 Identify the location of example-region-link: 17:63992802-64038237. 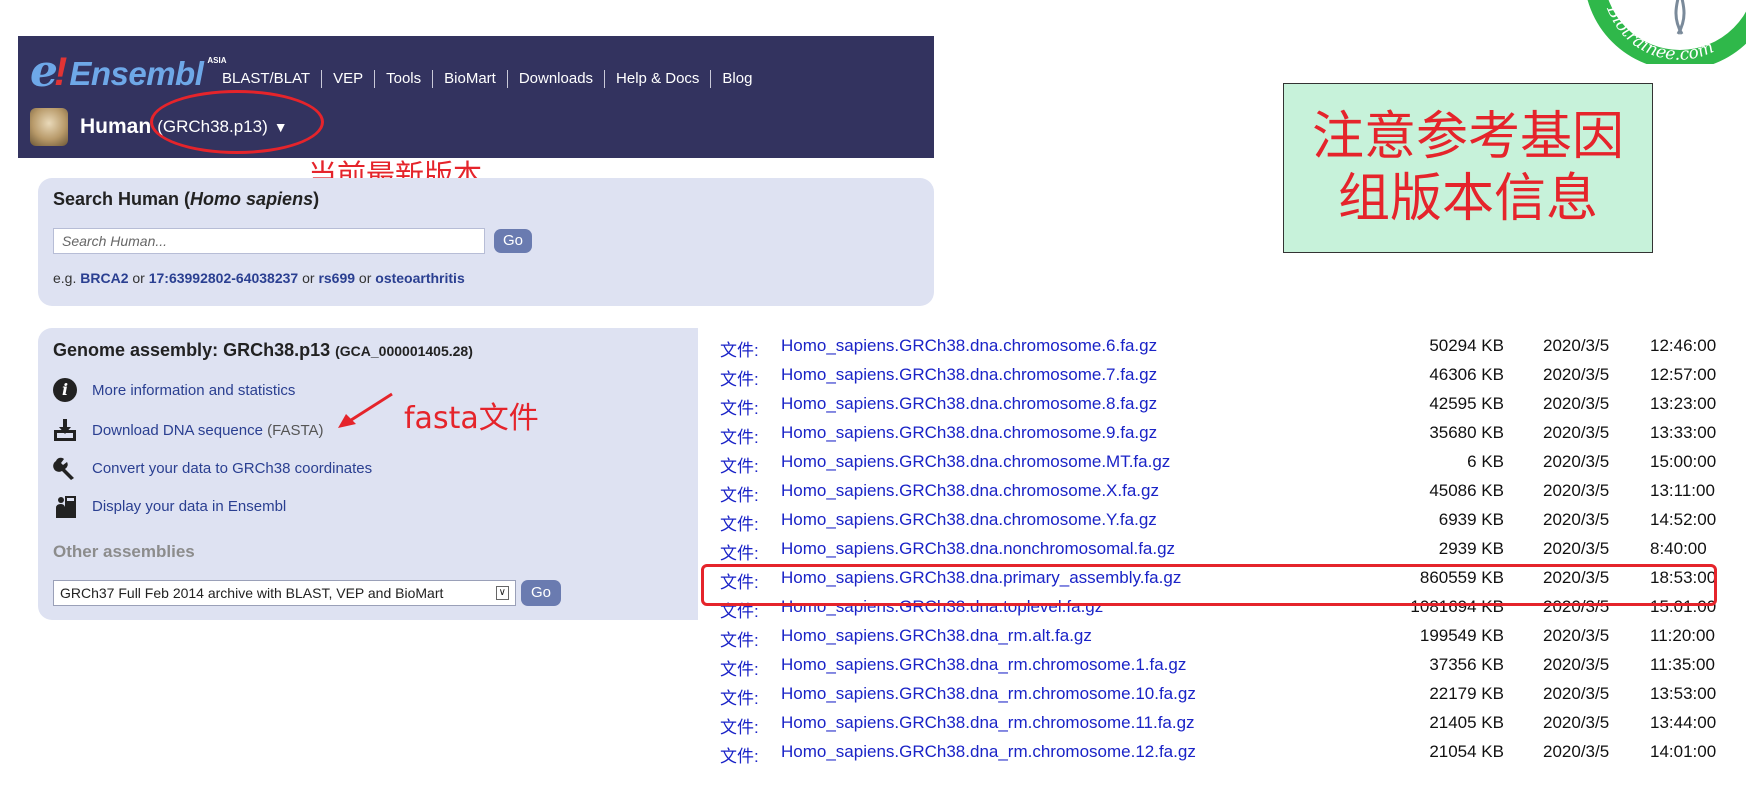
(223, 278).